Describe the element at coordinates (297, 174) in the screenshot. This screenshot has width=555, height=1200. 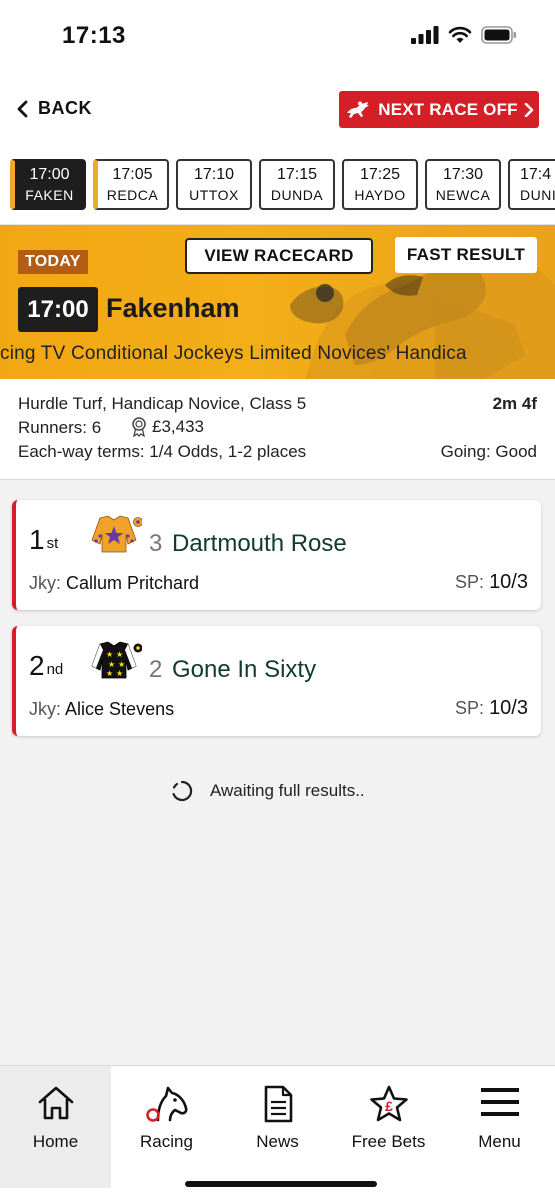
I see `race-tab-time: 17:15` at that location.